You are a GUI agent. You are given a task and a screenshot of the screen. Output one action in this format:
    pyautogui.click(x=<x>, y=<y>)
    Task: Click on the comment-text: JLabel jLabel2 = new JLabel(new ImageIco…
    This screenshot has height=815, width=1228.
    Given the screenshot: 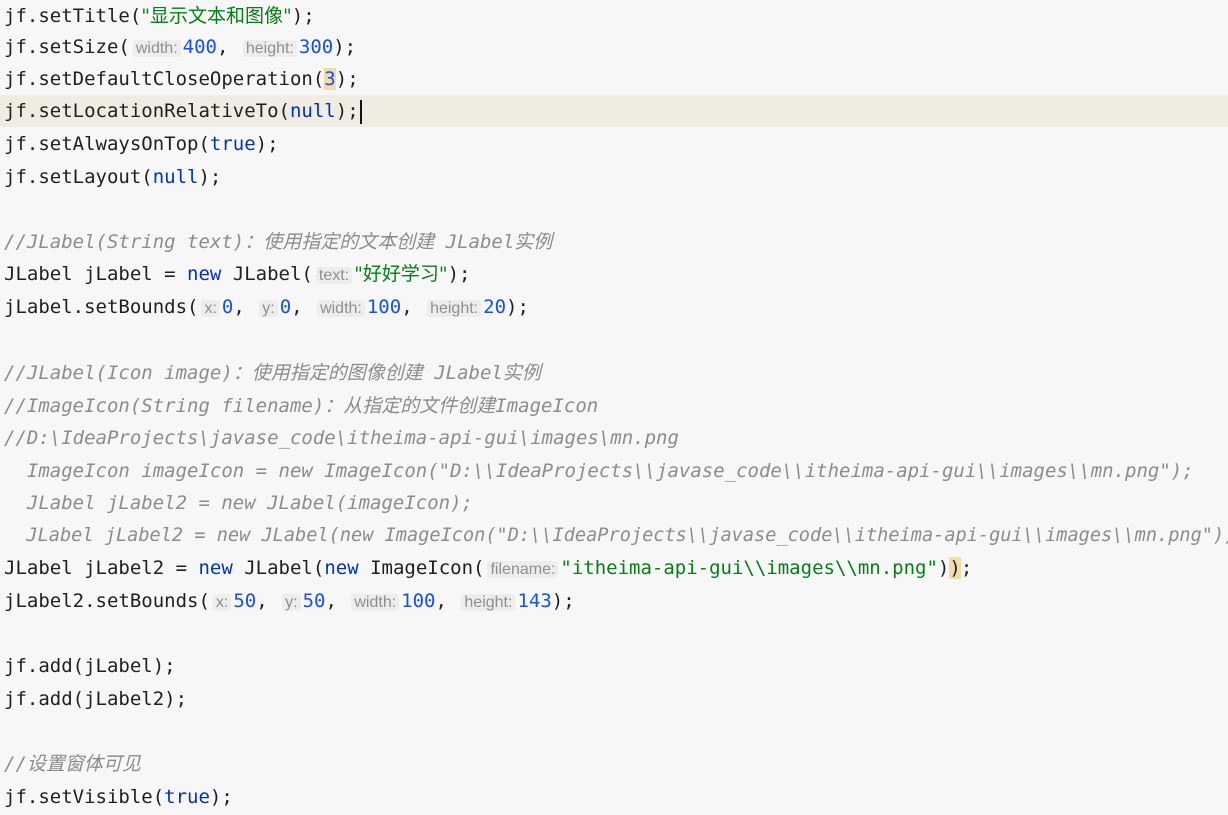 What is the action you would take?
    pyautogui.click(x=616, y=535)
    